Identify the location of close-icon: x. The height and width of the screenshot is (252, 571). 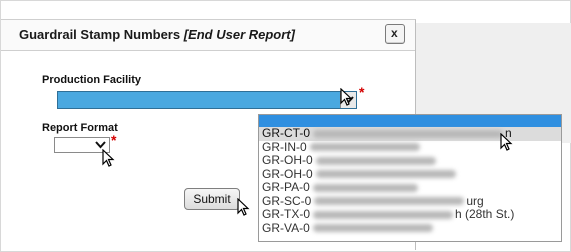
(394, 33).